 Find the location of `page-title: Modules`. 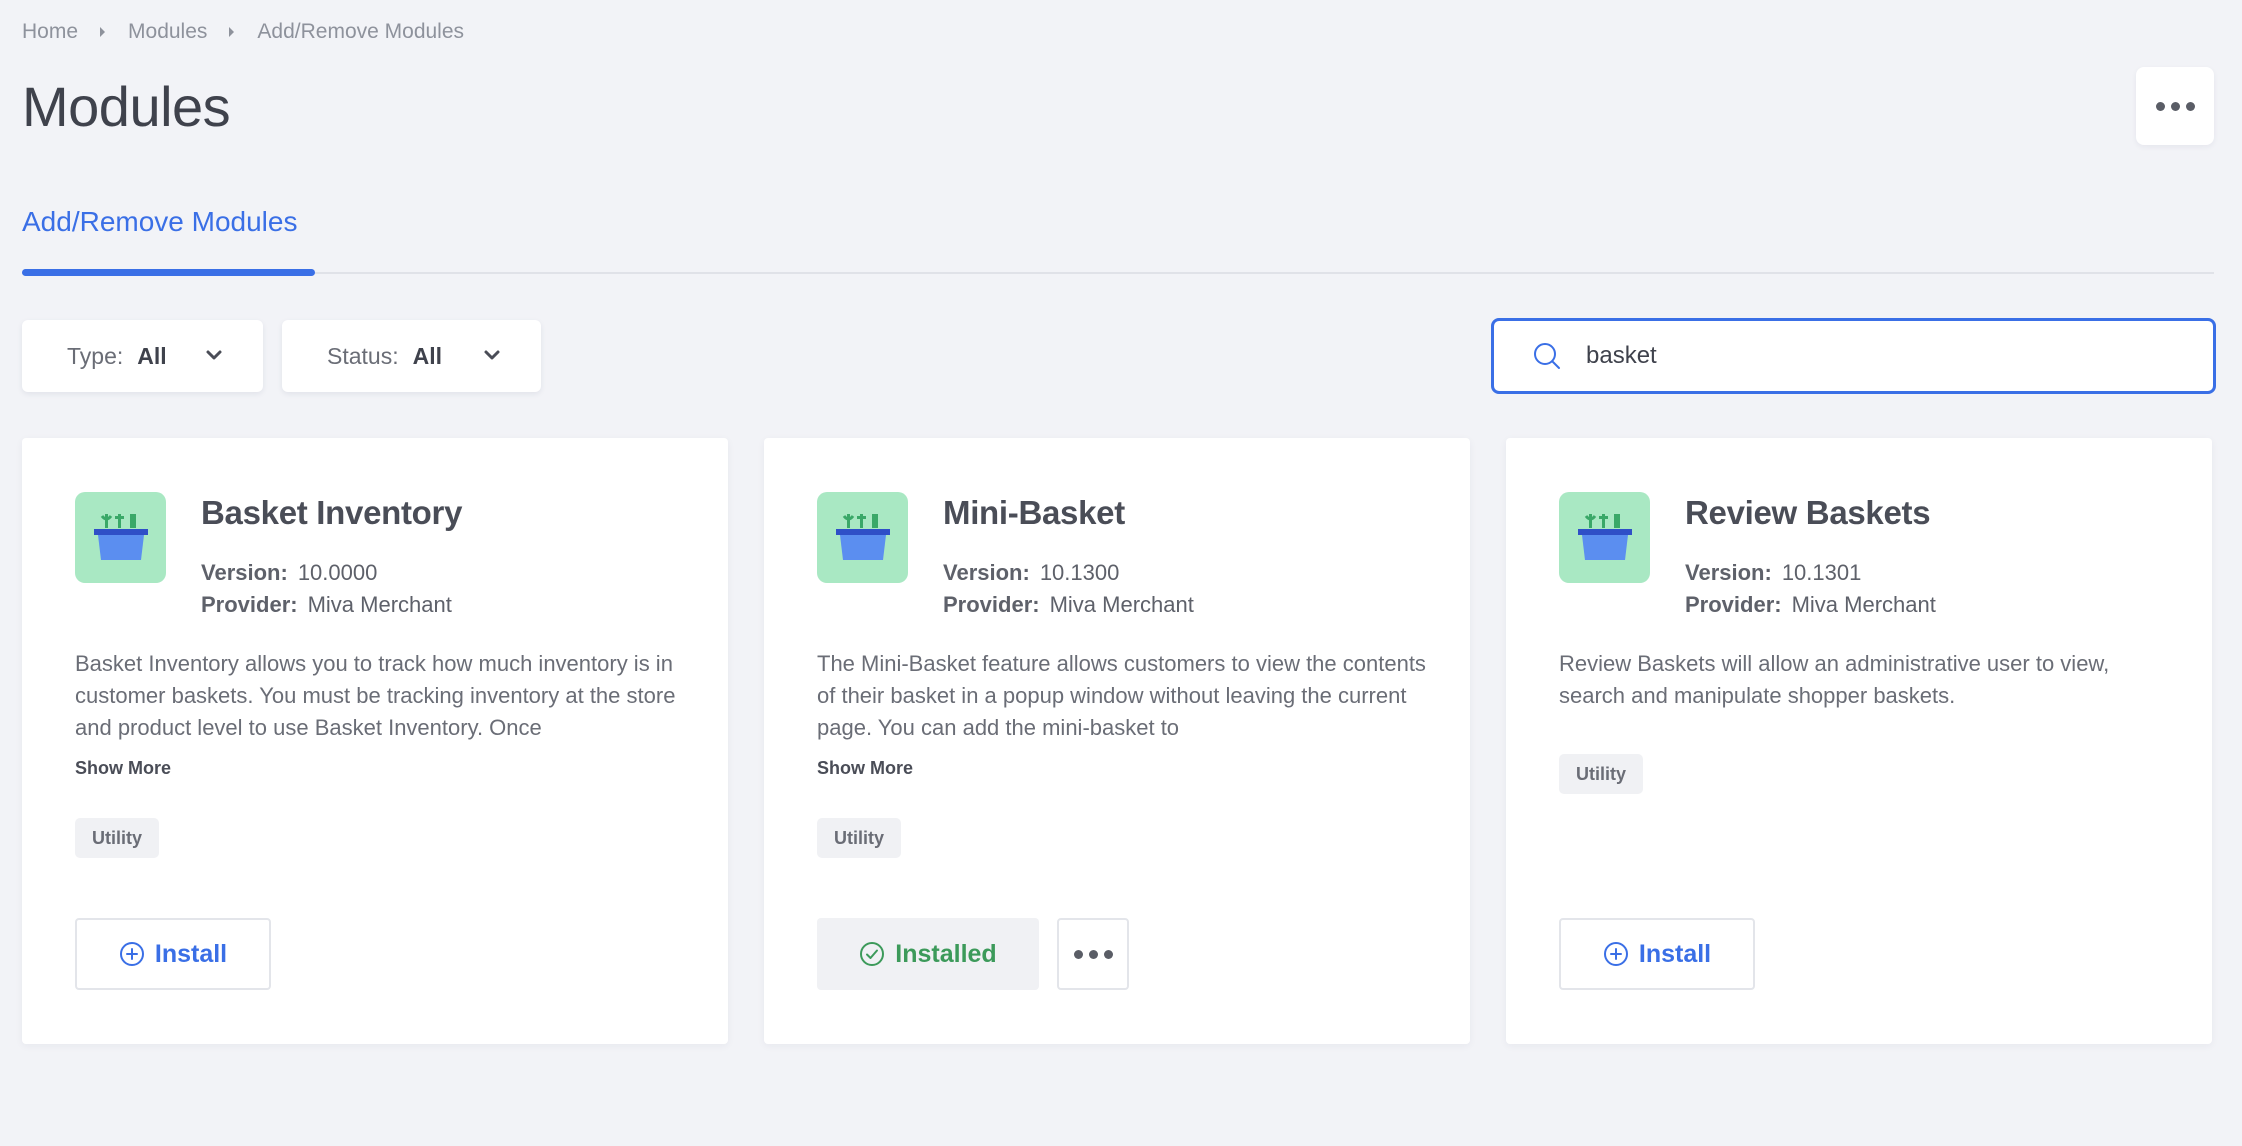

page-title: Modules is located at coordinates (126, 106).